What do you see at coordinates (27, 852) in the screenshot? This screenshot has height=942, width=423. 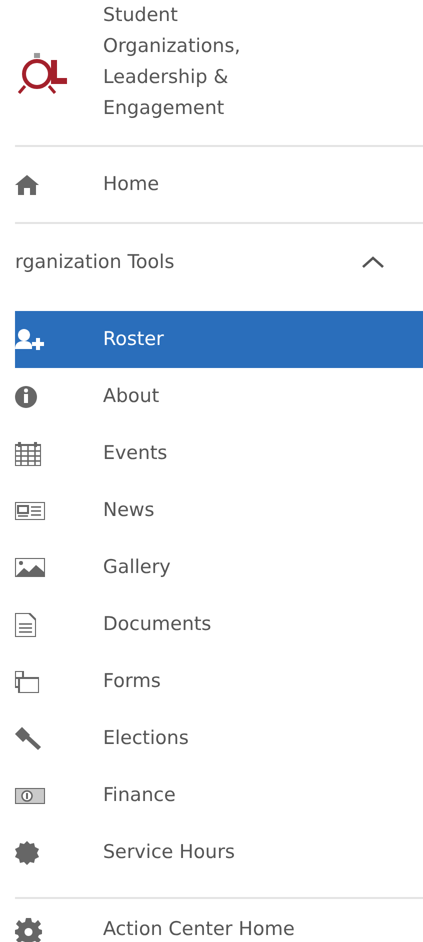 I see `badge-icon` at bounding box center [27, 852].